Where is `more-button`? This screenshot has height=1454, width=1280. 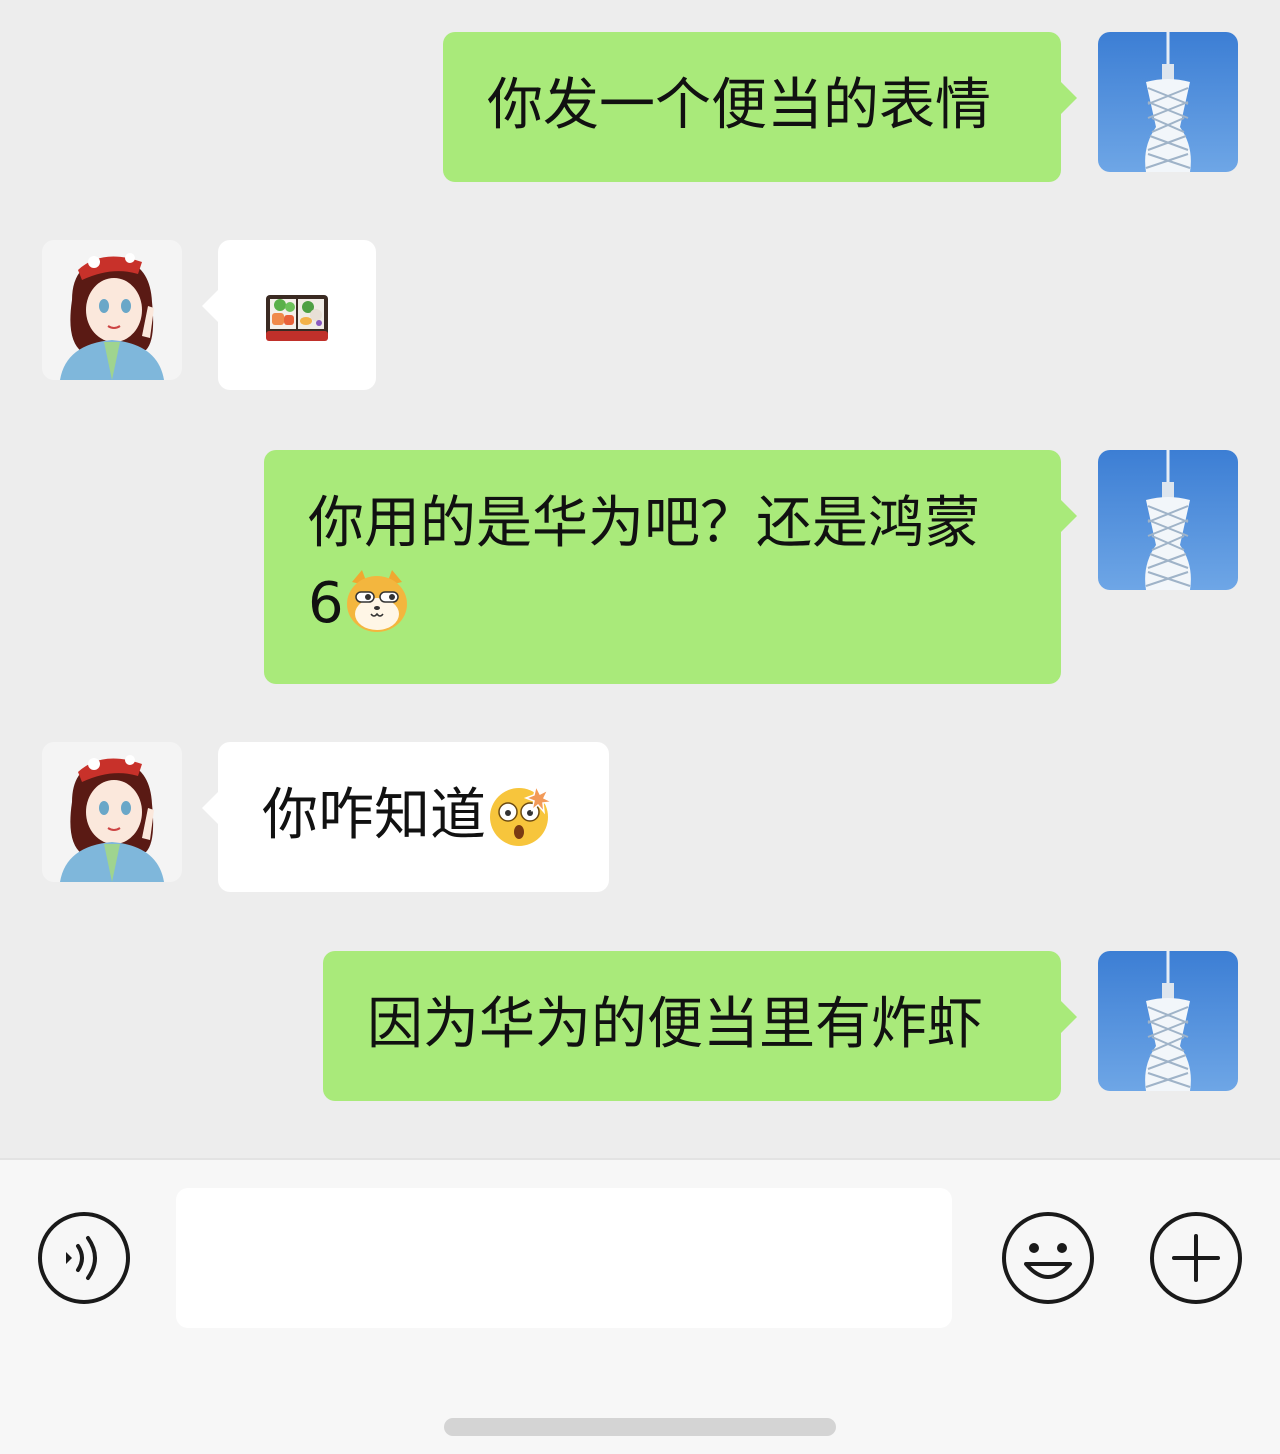 more-button is located at coordinates (1196, 1258).